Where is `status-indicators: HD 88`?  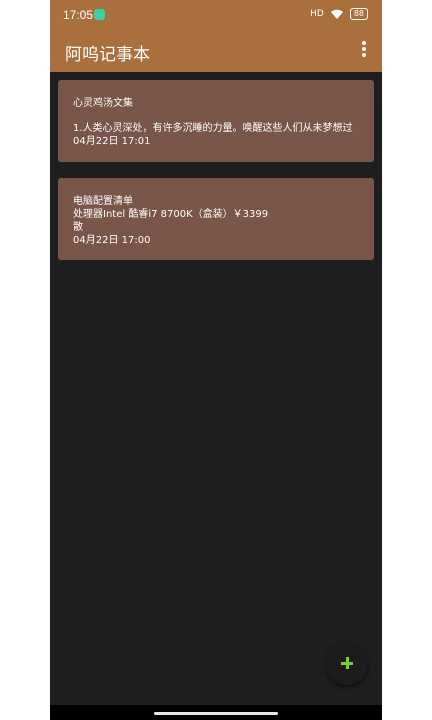 status-indicators: HD 88 is located at coordinates (339, 14).